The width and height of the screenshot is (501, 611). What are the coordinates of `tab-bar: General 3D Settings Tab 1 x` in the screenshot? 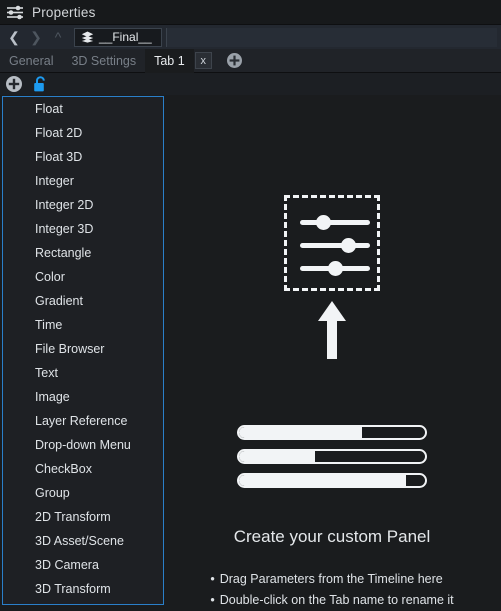 It's located at (250, 60).